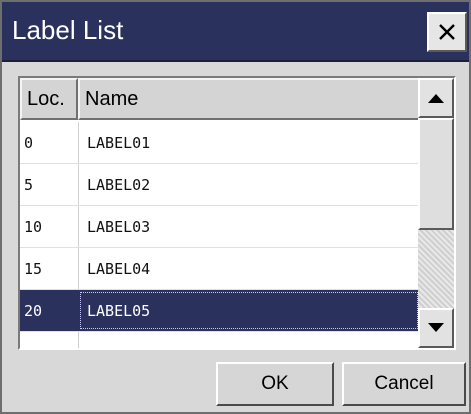  I want to click on scrollbar-thumb, so click(436, 174).